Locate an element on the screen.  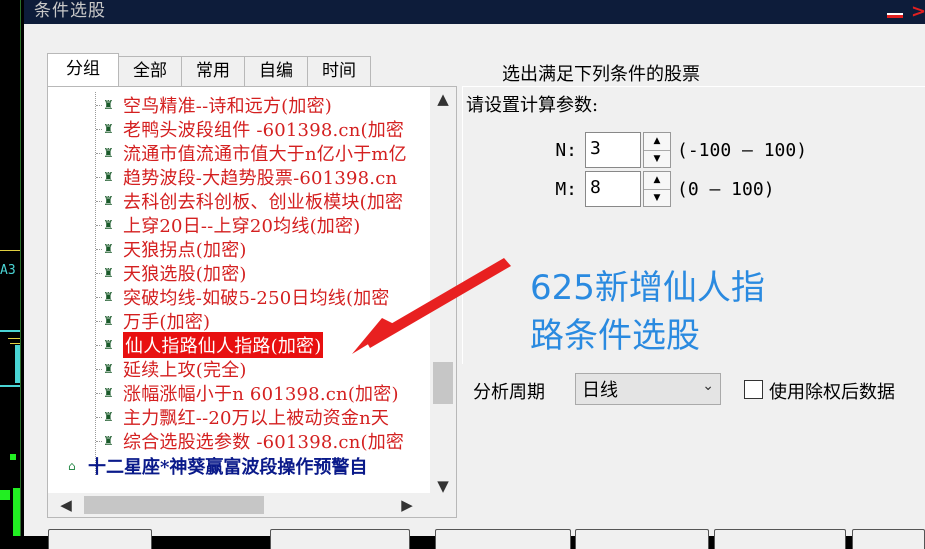
param-row-n: N: 3 ▲ ▼ (-100 — 100) is located at coordinates (674, 150).